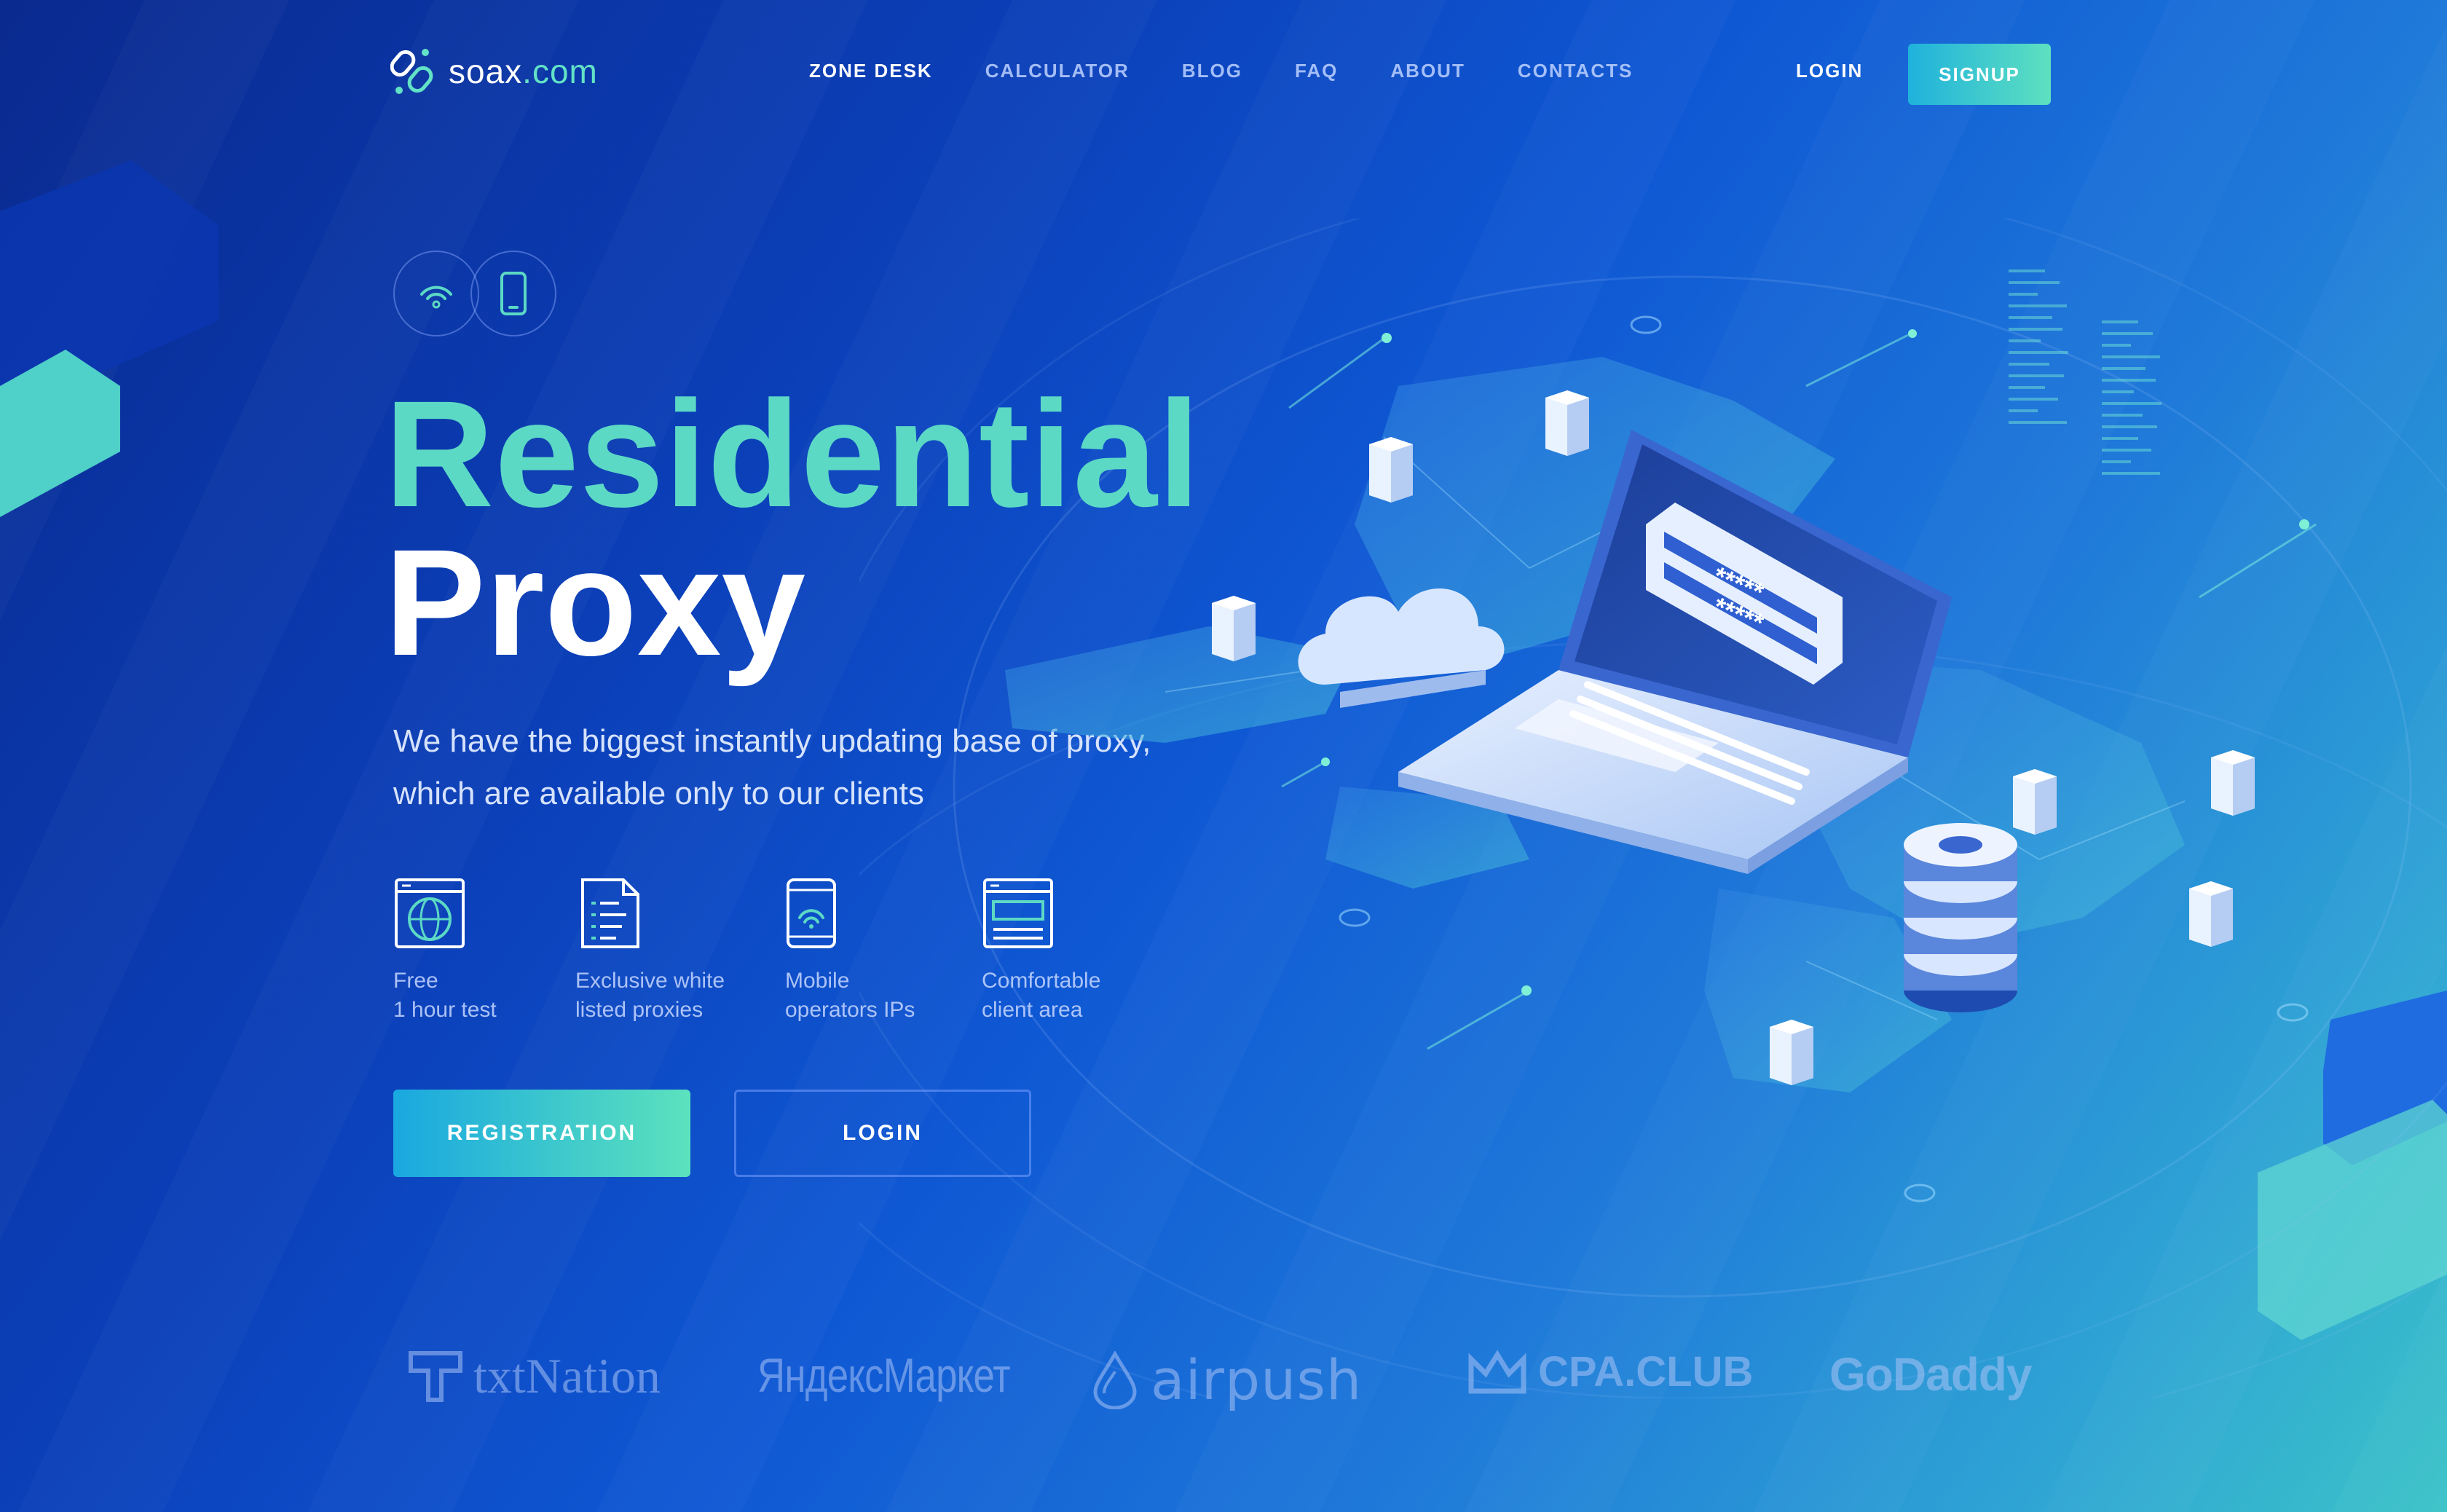  Describe the element at coordinates (541, 1133) in the screenshot. I see `registration-button: REGISTRATION` at that location.